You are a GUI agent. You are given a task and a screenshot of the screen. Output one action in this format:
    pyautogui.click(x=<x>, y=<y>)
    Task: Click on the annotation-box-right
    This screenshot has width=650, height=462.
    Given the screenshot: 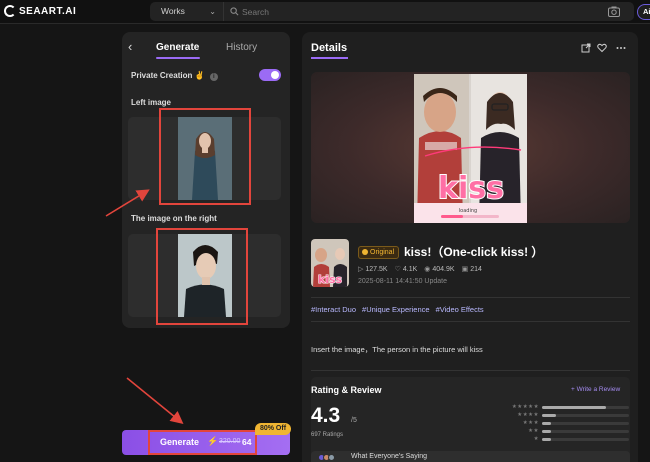 What is the action you would take?
    pyautogui.click(x=202, y=276)
    